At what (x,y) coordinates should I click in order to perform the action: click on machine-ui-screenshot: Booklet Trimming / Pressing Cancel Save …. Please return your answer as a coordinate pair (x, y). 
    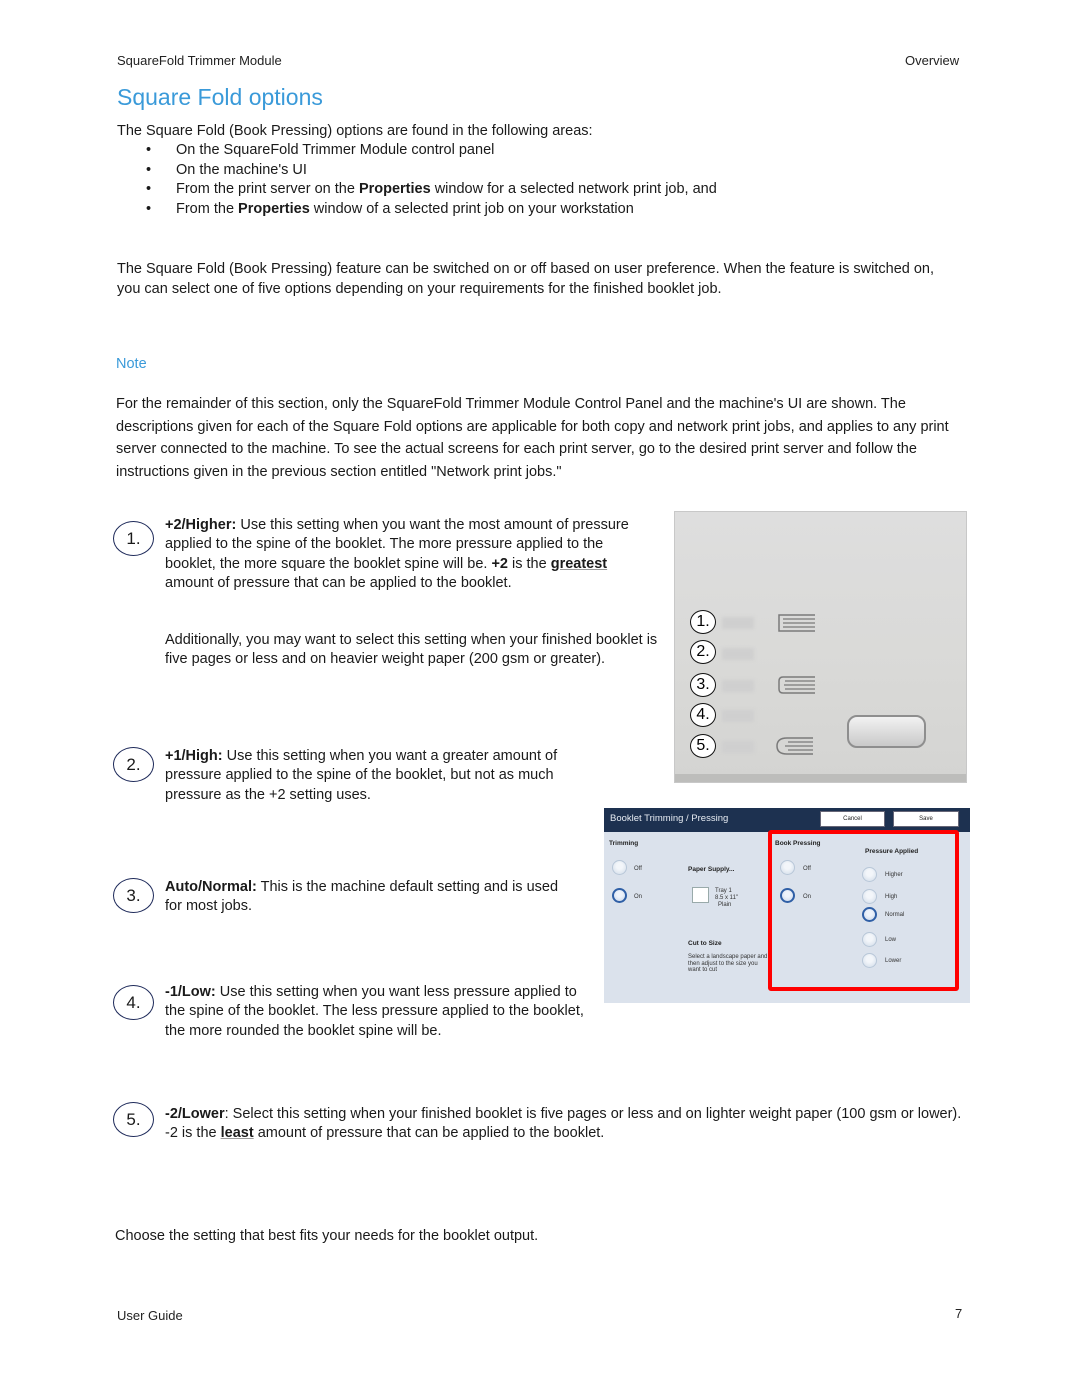
    Looking at the image, I should click on (787, 905).